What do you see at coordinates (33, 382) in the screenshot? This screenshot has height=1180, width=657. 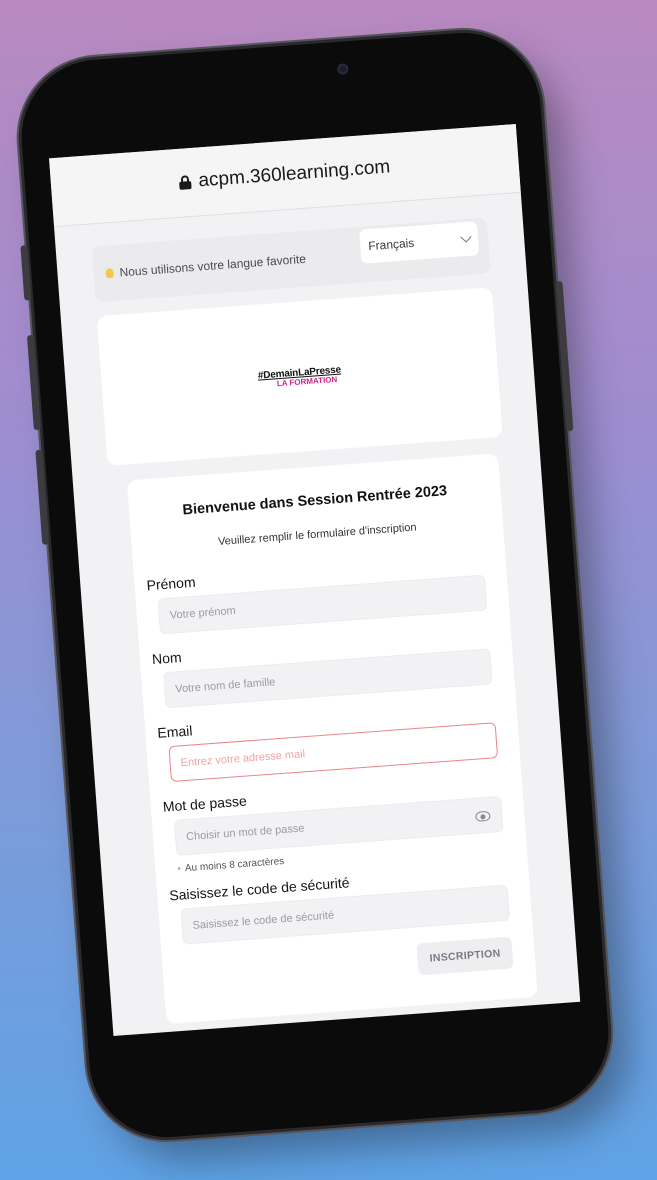 I see `volume-up-button` at bounding box center [33, 382].